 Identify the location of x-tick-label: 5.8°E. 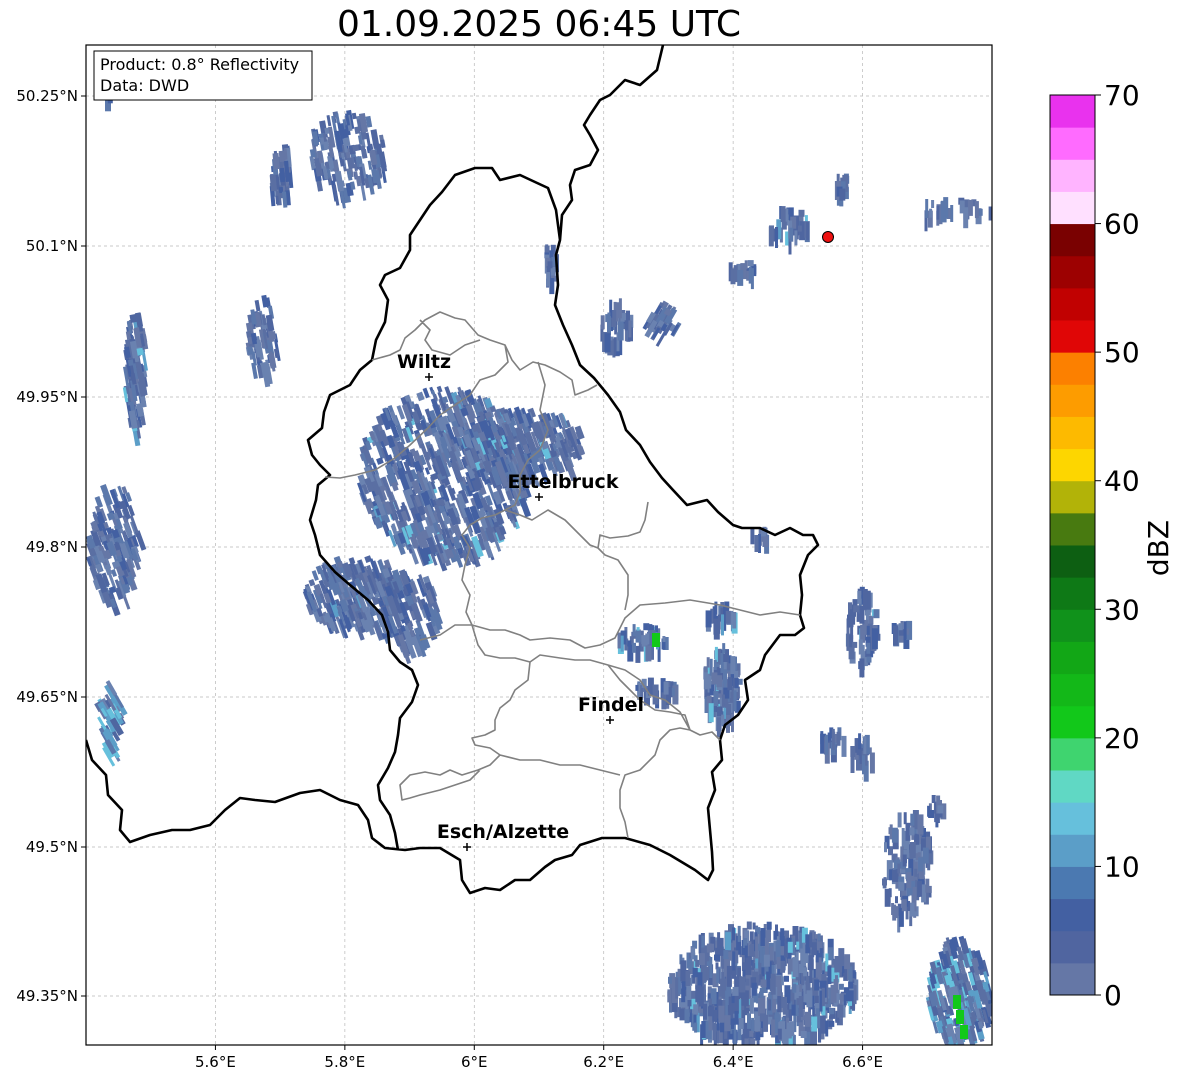
(344, 1062).